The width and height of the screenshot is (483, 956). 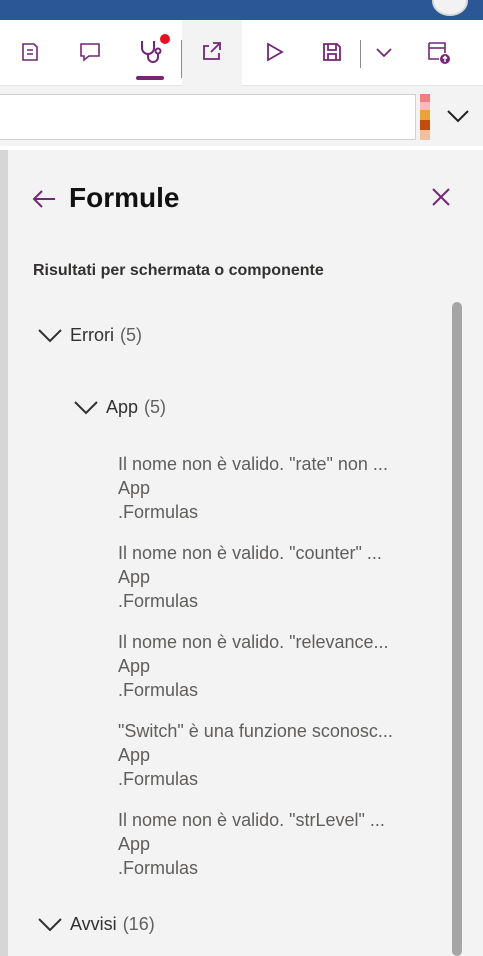 I want to click on formula-input, so click(x=208, y=117).